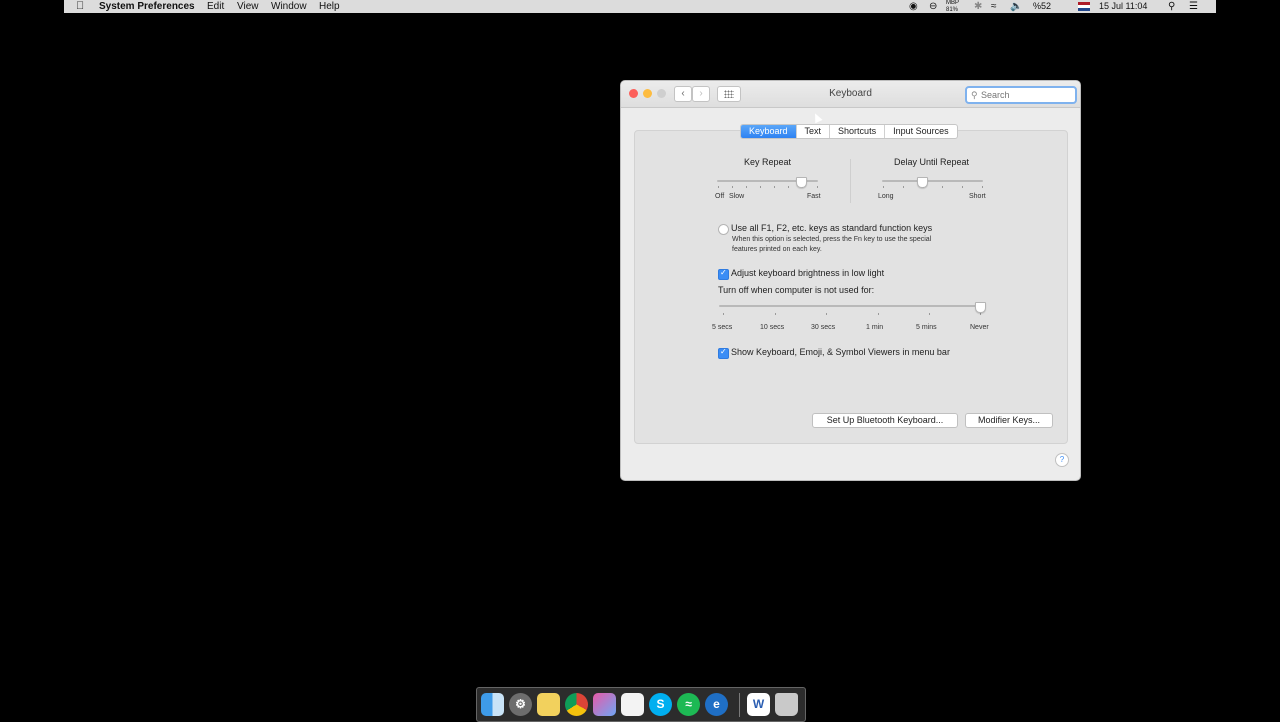 The width and height of the screenshot is (1280, 722). I want to click on menu-edit: Edit, so click(215, 6).